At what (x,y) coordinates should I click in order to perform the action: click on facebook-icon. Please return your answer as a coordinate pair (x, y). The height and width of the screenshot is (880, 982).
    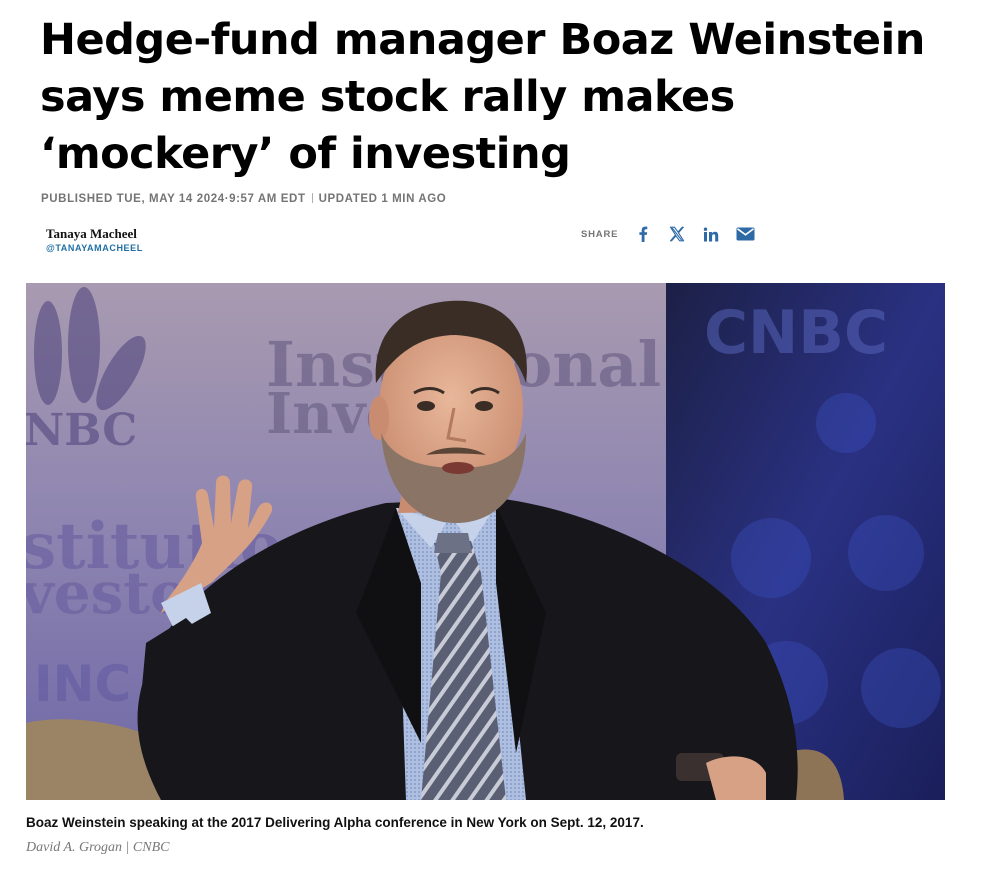
    Looking at the image, I should click on (643, 234).